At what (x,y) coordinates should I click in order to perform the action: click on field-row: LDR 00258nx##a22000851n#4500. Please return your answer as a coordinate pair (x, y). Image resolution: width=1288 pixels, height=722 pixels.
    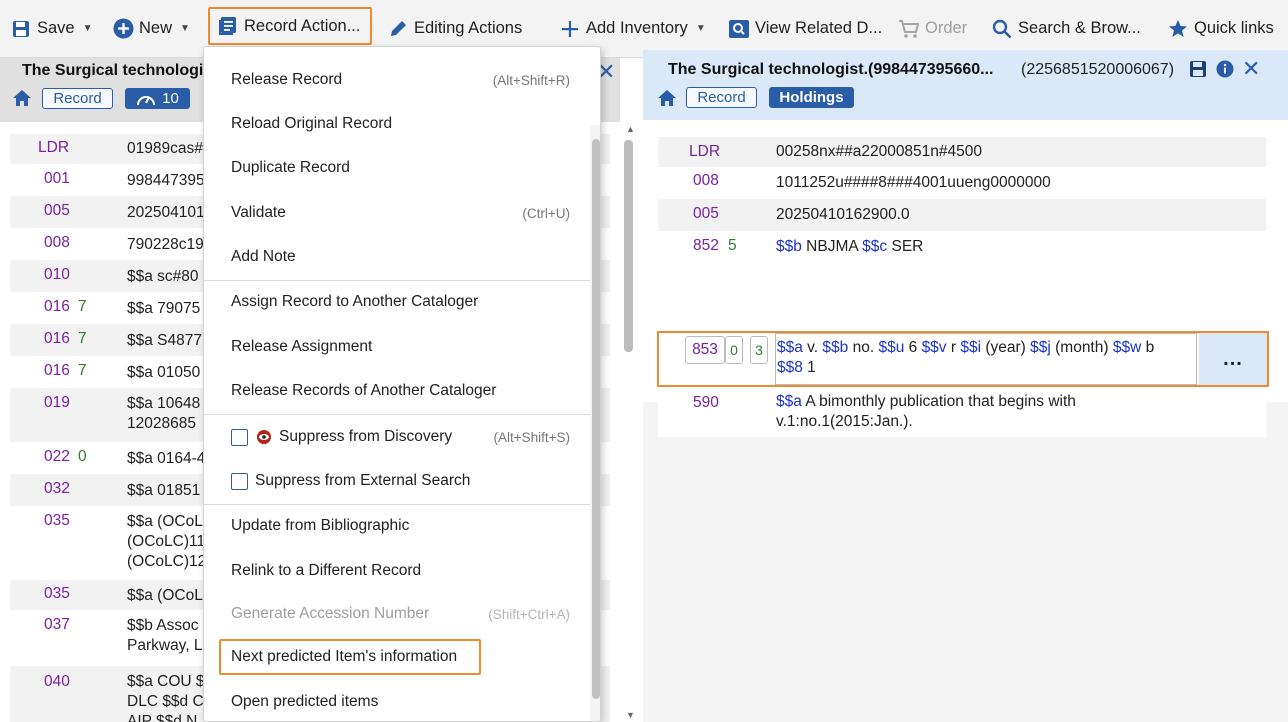
    Looking at the image, I should click on (962, 152).